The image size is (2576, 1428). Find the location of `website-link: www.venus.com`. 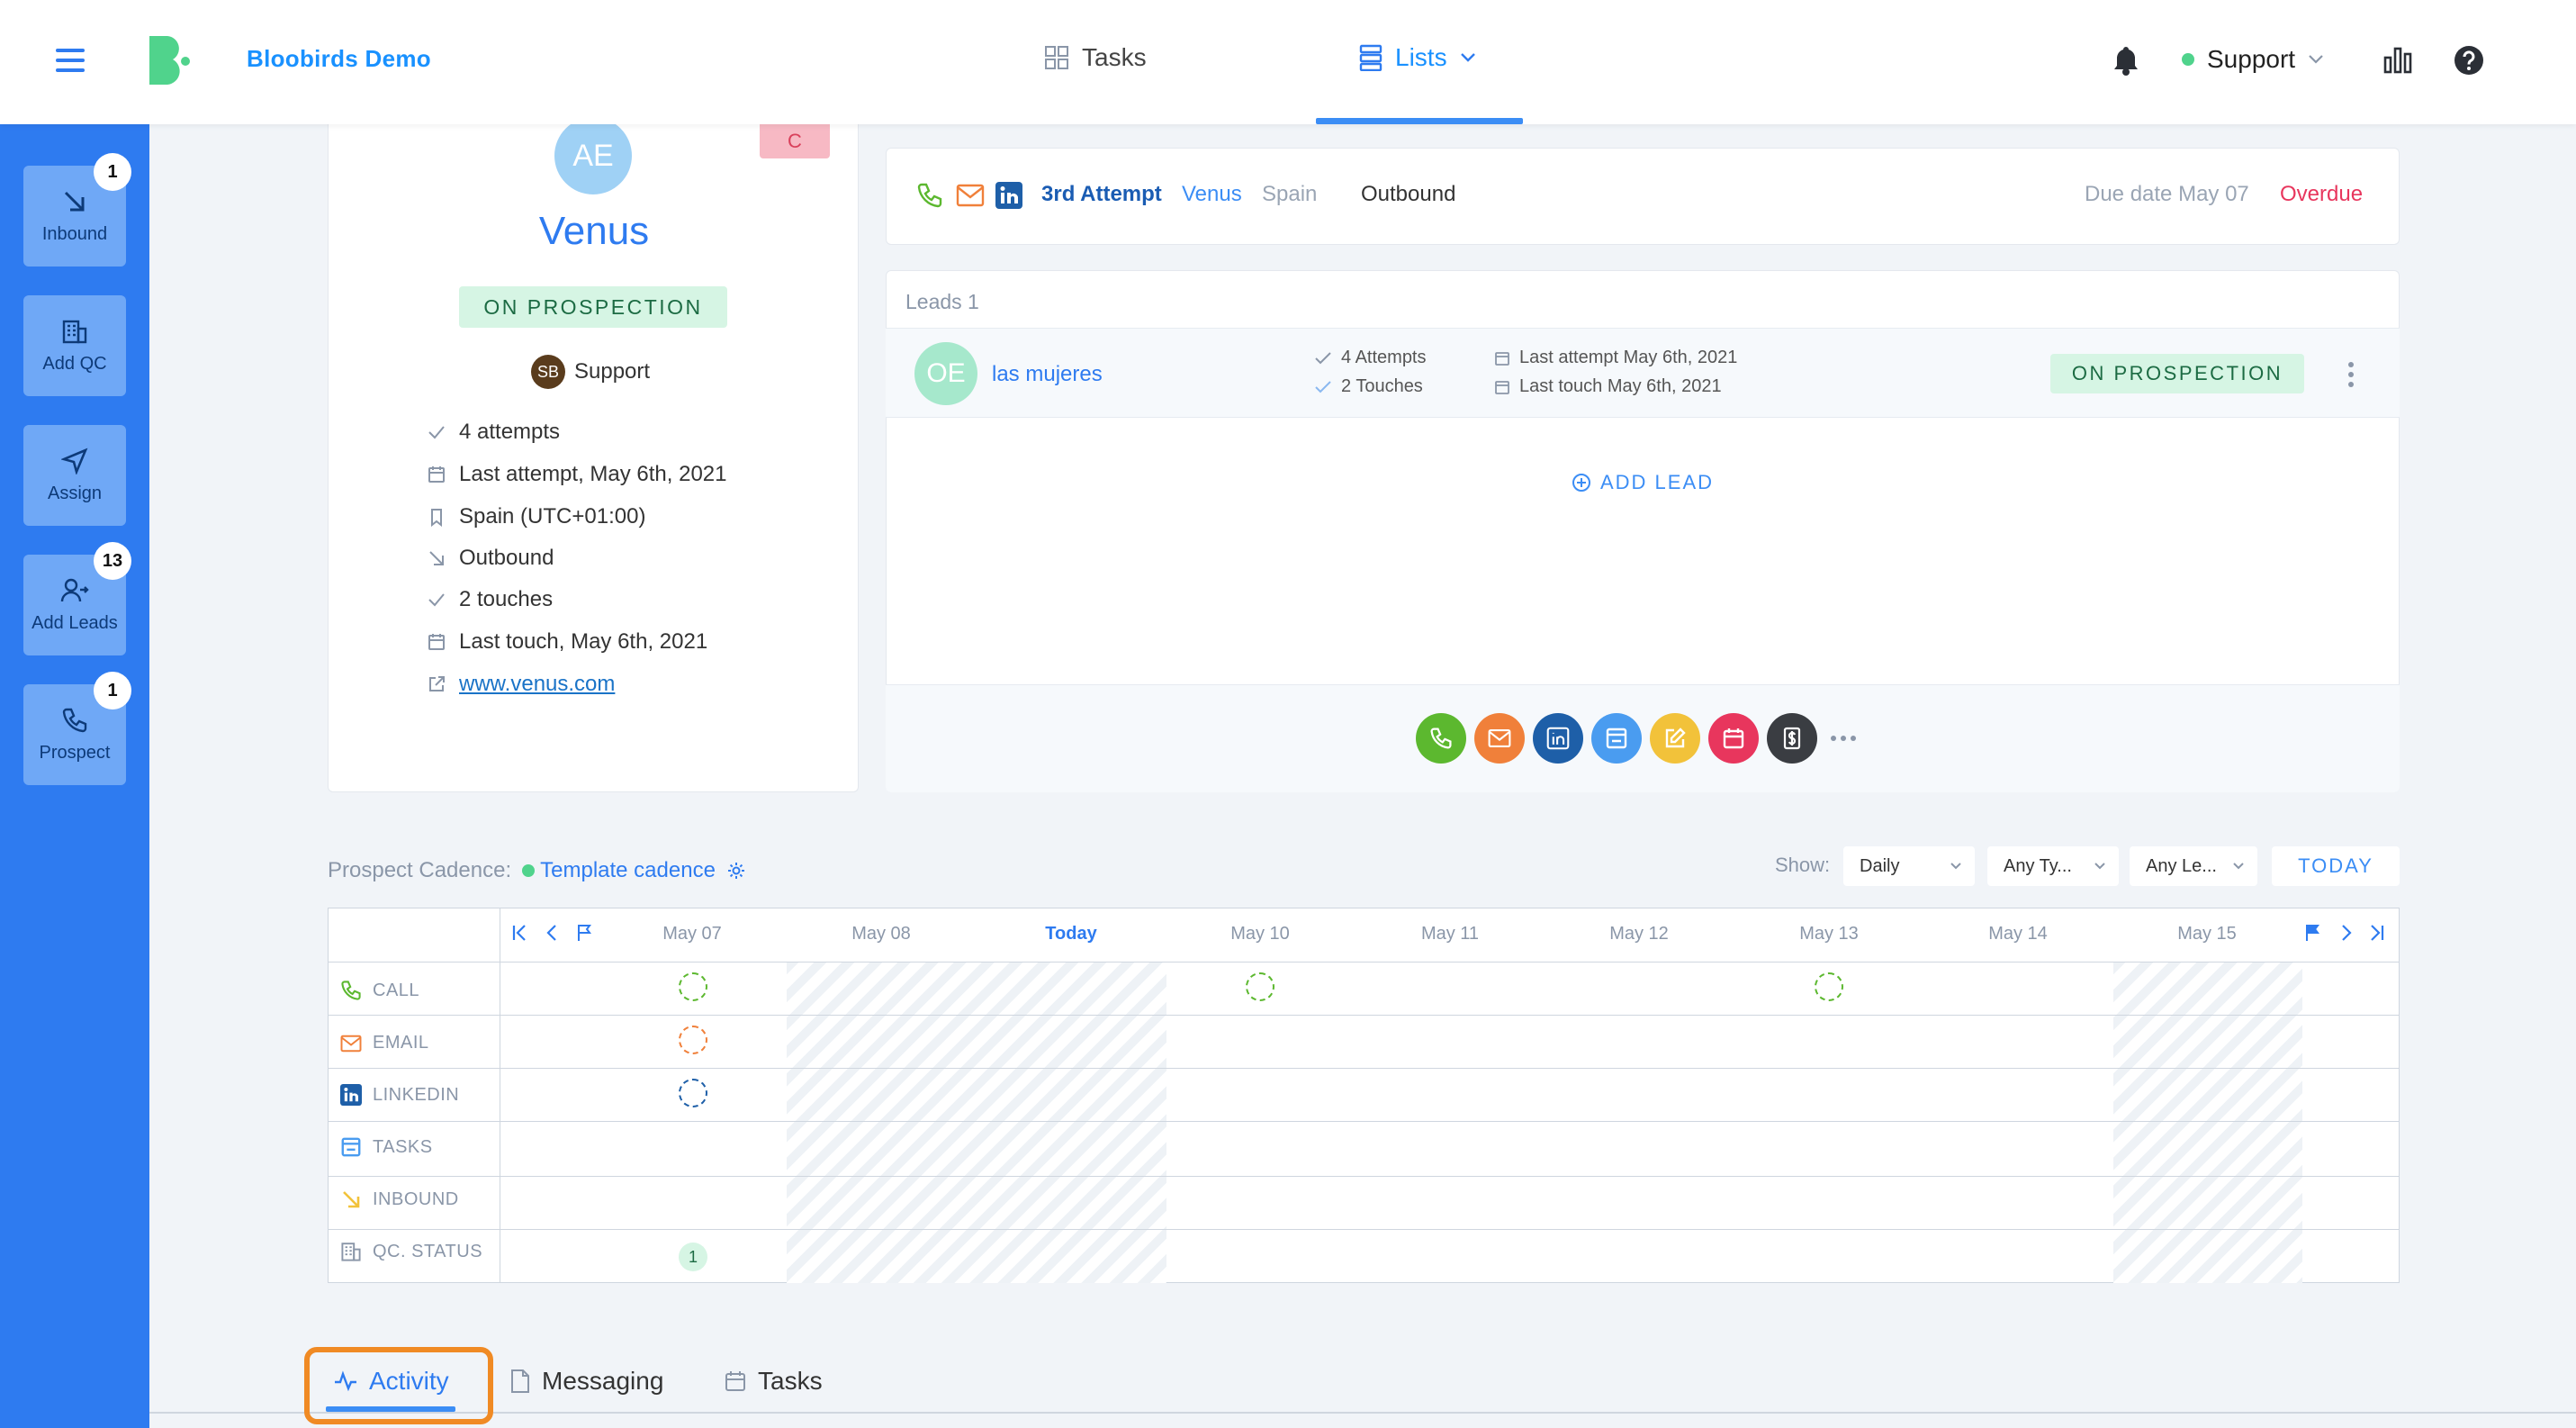

website-link: www.venus.com is located at coordinates (537, 684).